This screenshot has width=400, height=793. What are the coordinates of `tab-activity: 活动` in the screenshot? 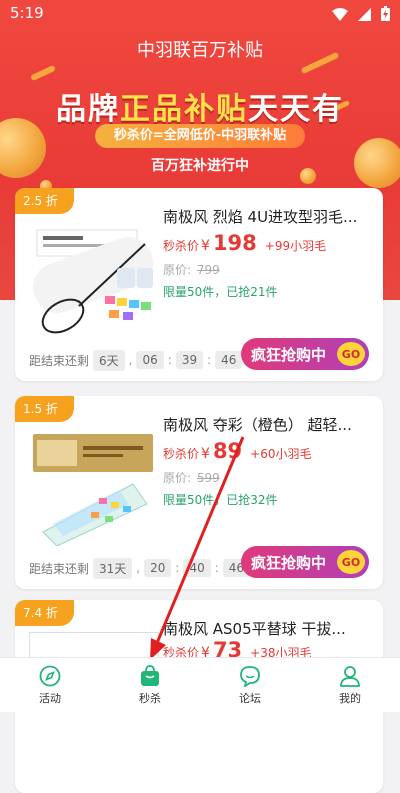 It's located at (50, 685).